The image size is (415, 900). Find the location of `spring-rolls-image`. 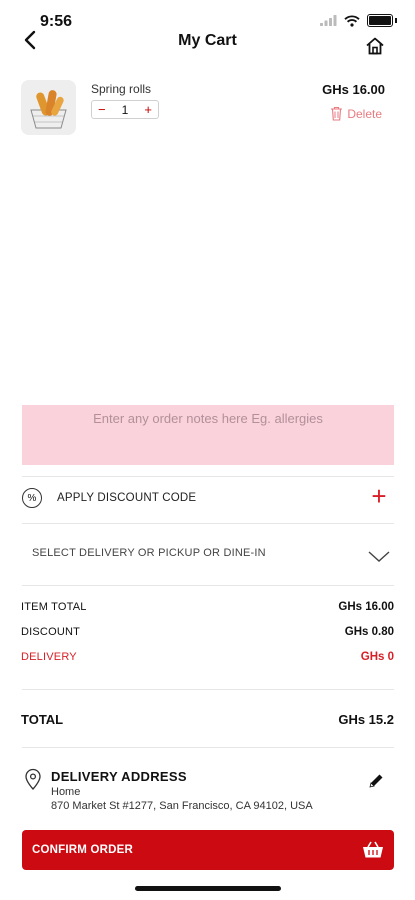

spring-rolls-image is located at coordinates (48, 107).